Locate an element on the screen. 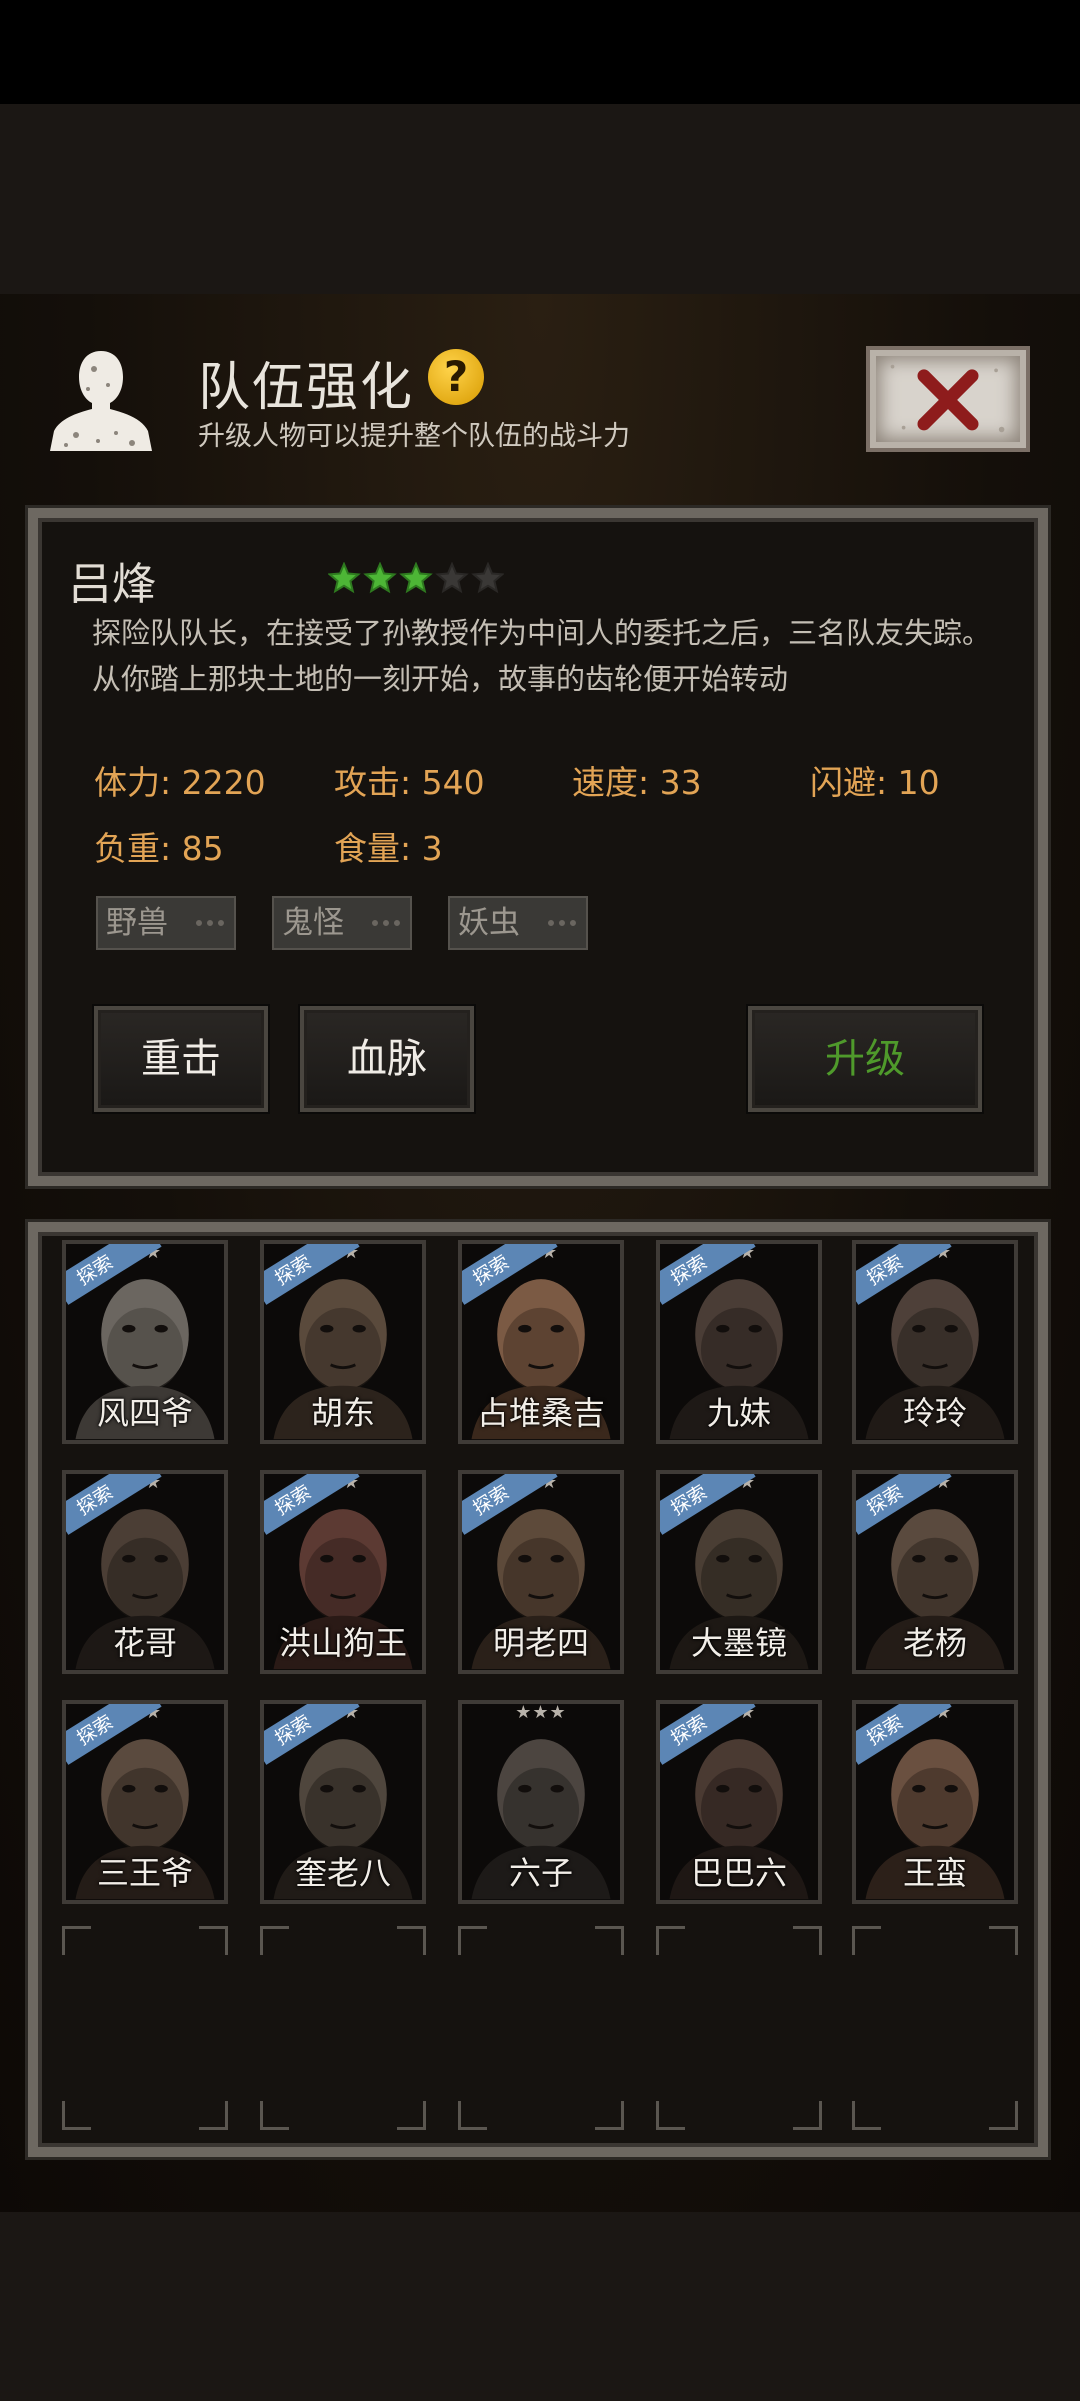 Image resolution: width=1080 pixels, height=2401 pixels. roster-card: ★★探索风四爷 is located at coordinates (145, 1342).